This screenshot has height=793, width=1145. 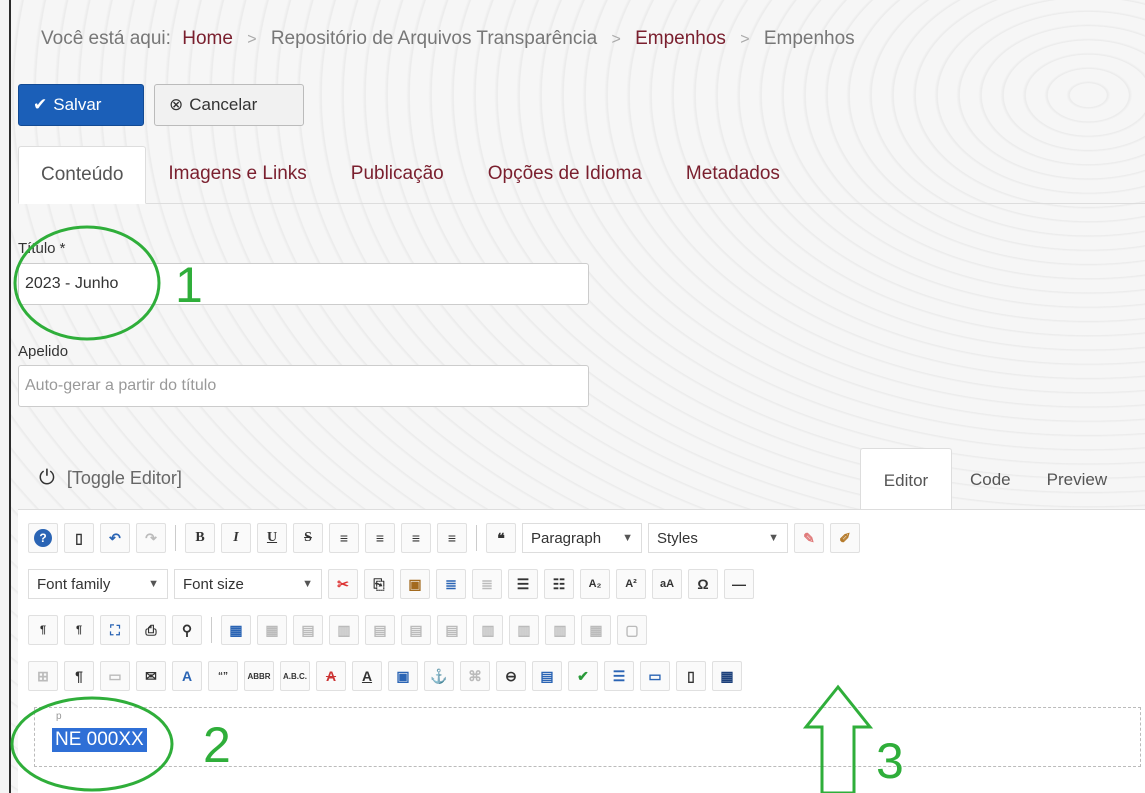 I want to click on table-icon: ▦, so click(x=236, y=630).